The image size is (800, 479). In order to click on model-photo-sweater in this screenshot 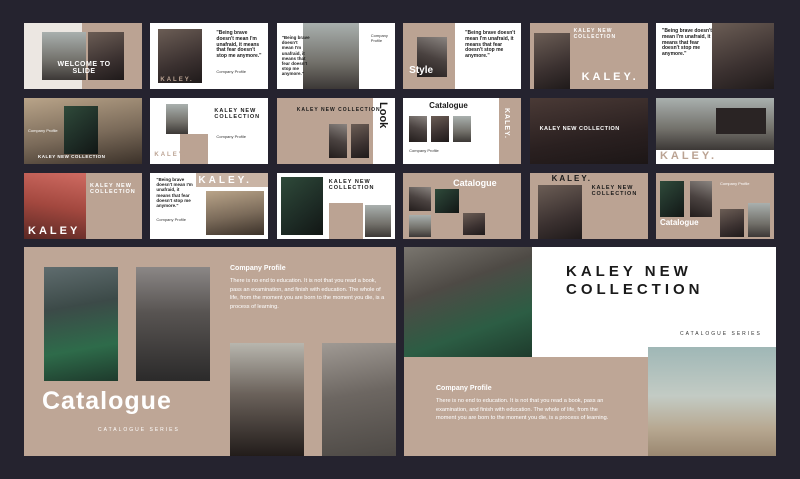, I will do `click(359, 399)`.